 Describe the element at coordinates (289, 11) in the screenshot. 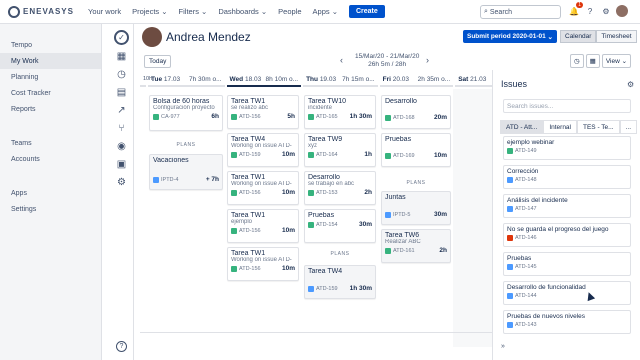

I see `nav-people: People` at that location.